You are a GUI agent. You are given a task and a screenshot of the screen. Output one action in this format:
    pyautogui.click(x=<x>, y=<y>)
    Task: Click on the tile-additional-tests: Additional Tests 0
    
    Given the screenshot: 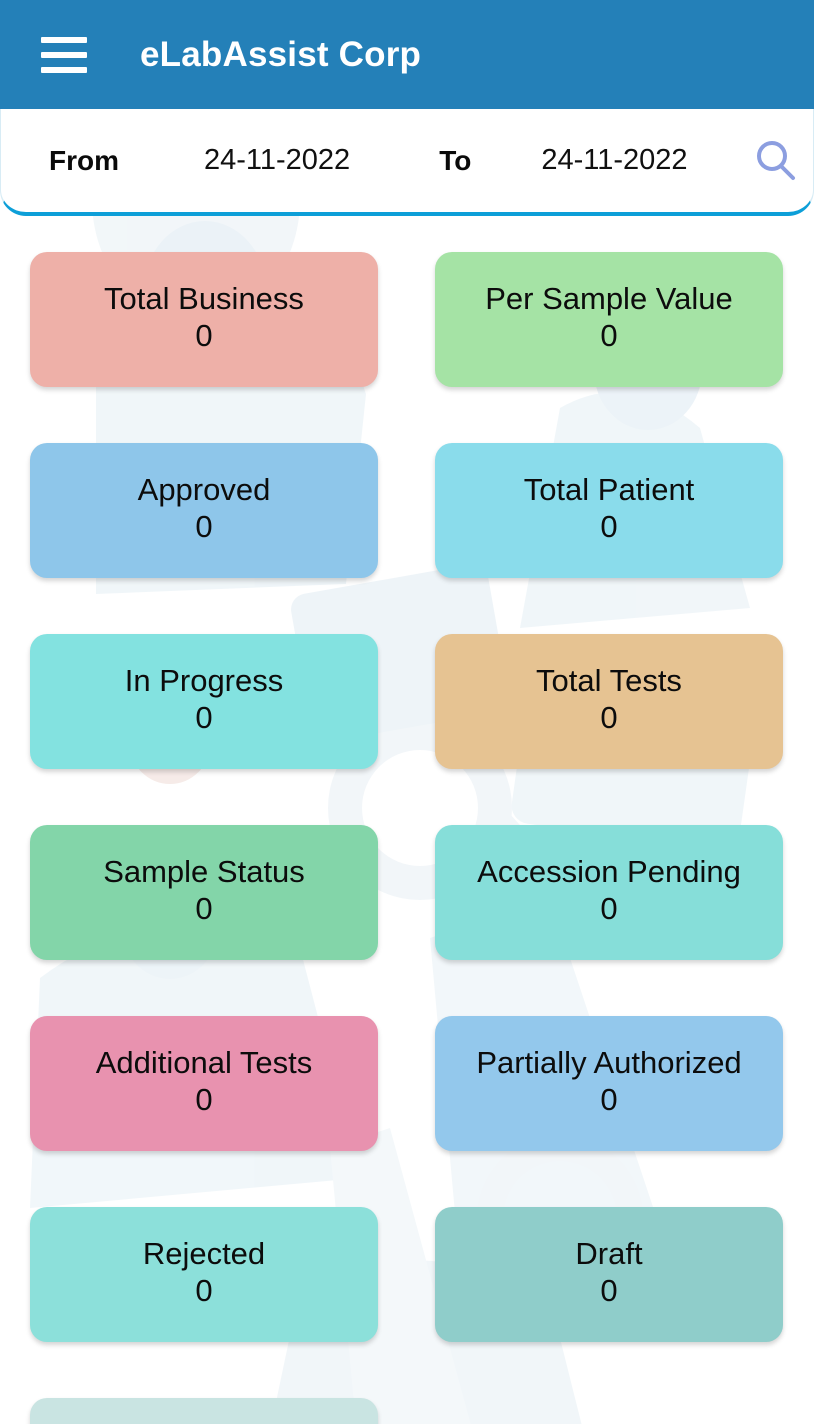 What is the action you would take?
    pyautogui.click(x=204, y=1083)
    